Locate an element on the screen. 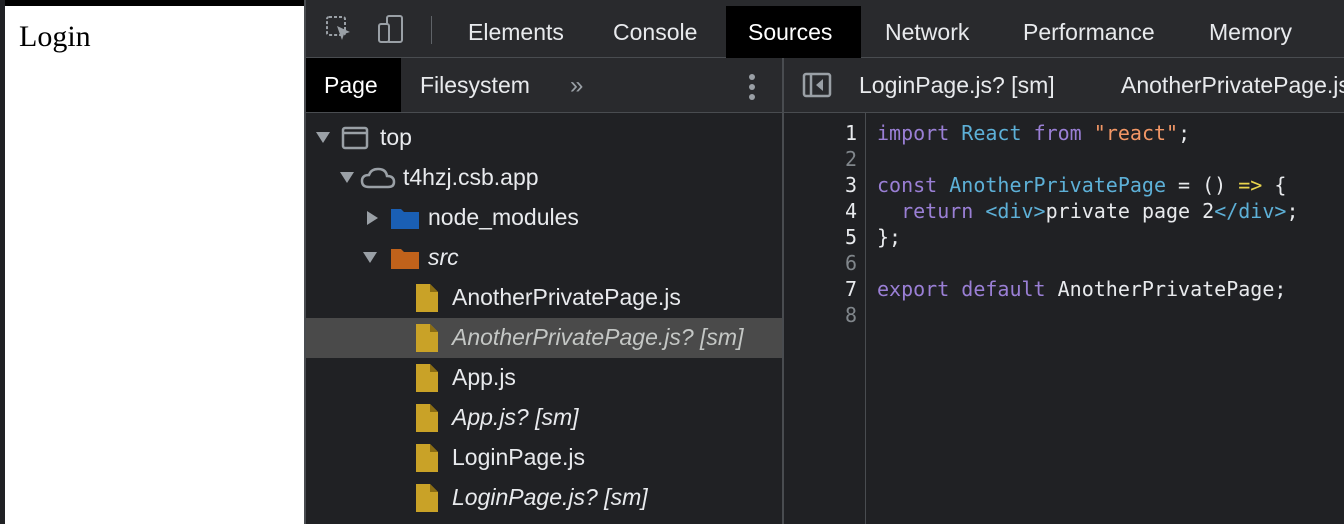 This screenshot has width=1344, height=524. code-line-1: import React from "react"; is located at coordinates (1033, 133).